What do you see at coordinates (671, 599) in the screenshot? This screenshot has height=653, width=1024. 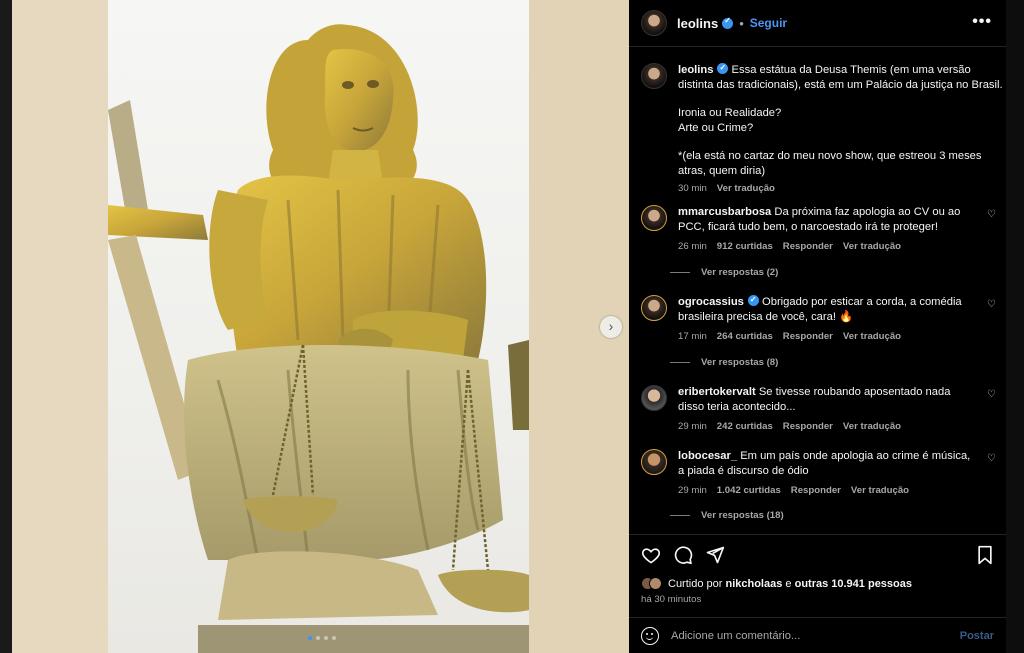 I see `post-timestamp: há 30 minutos` at bounding box center [671, 599].